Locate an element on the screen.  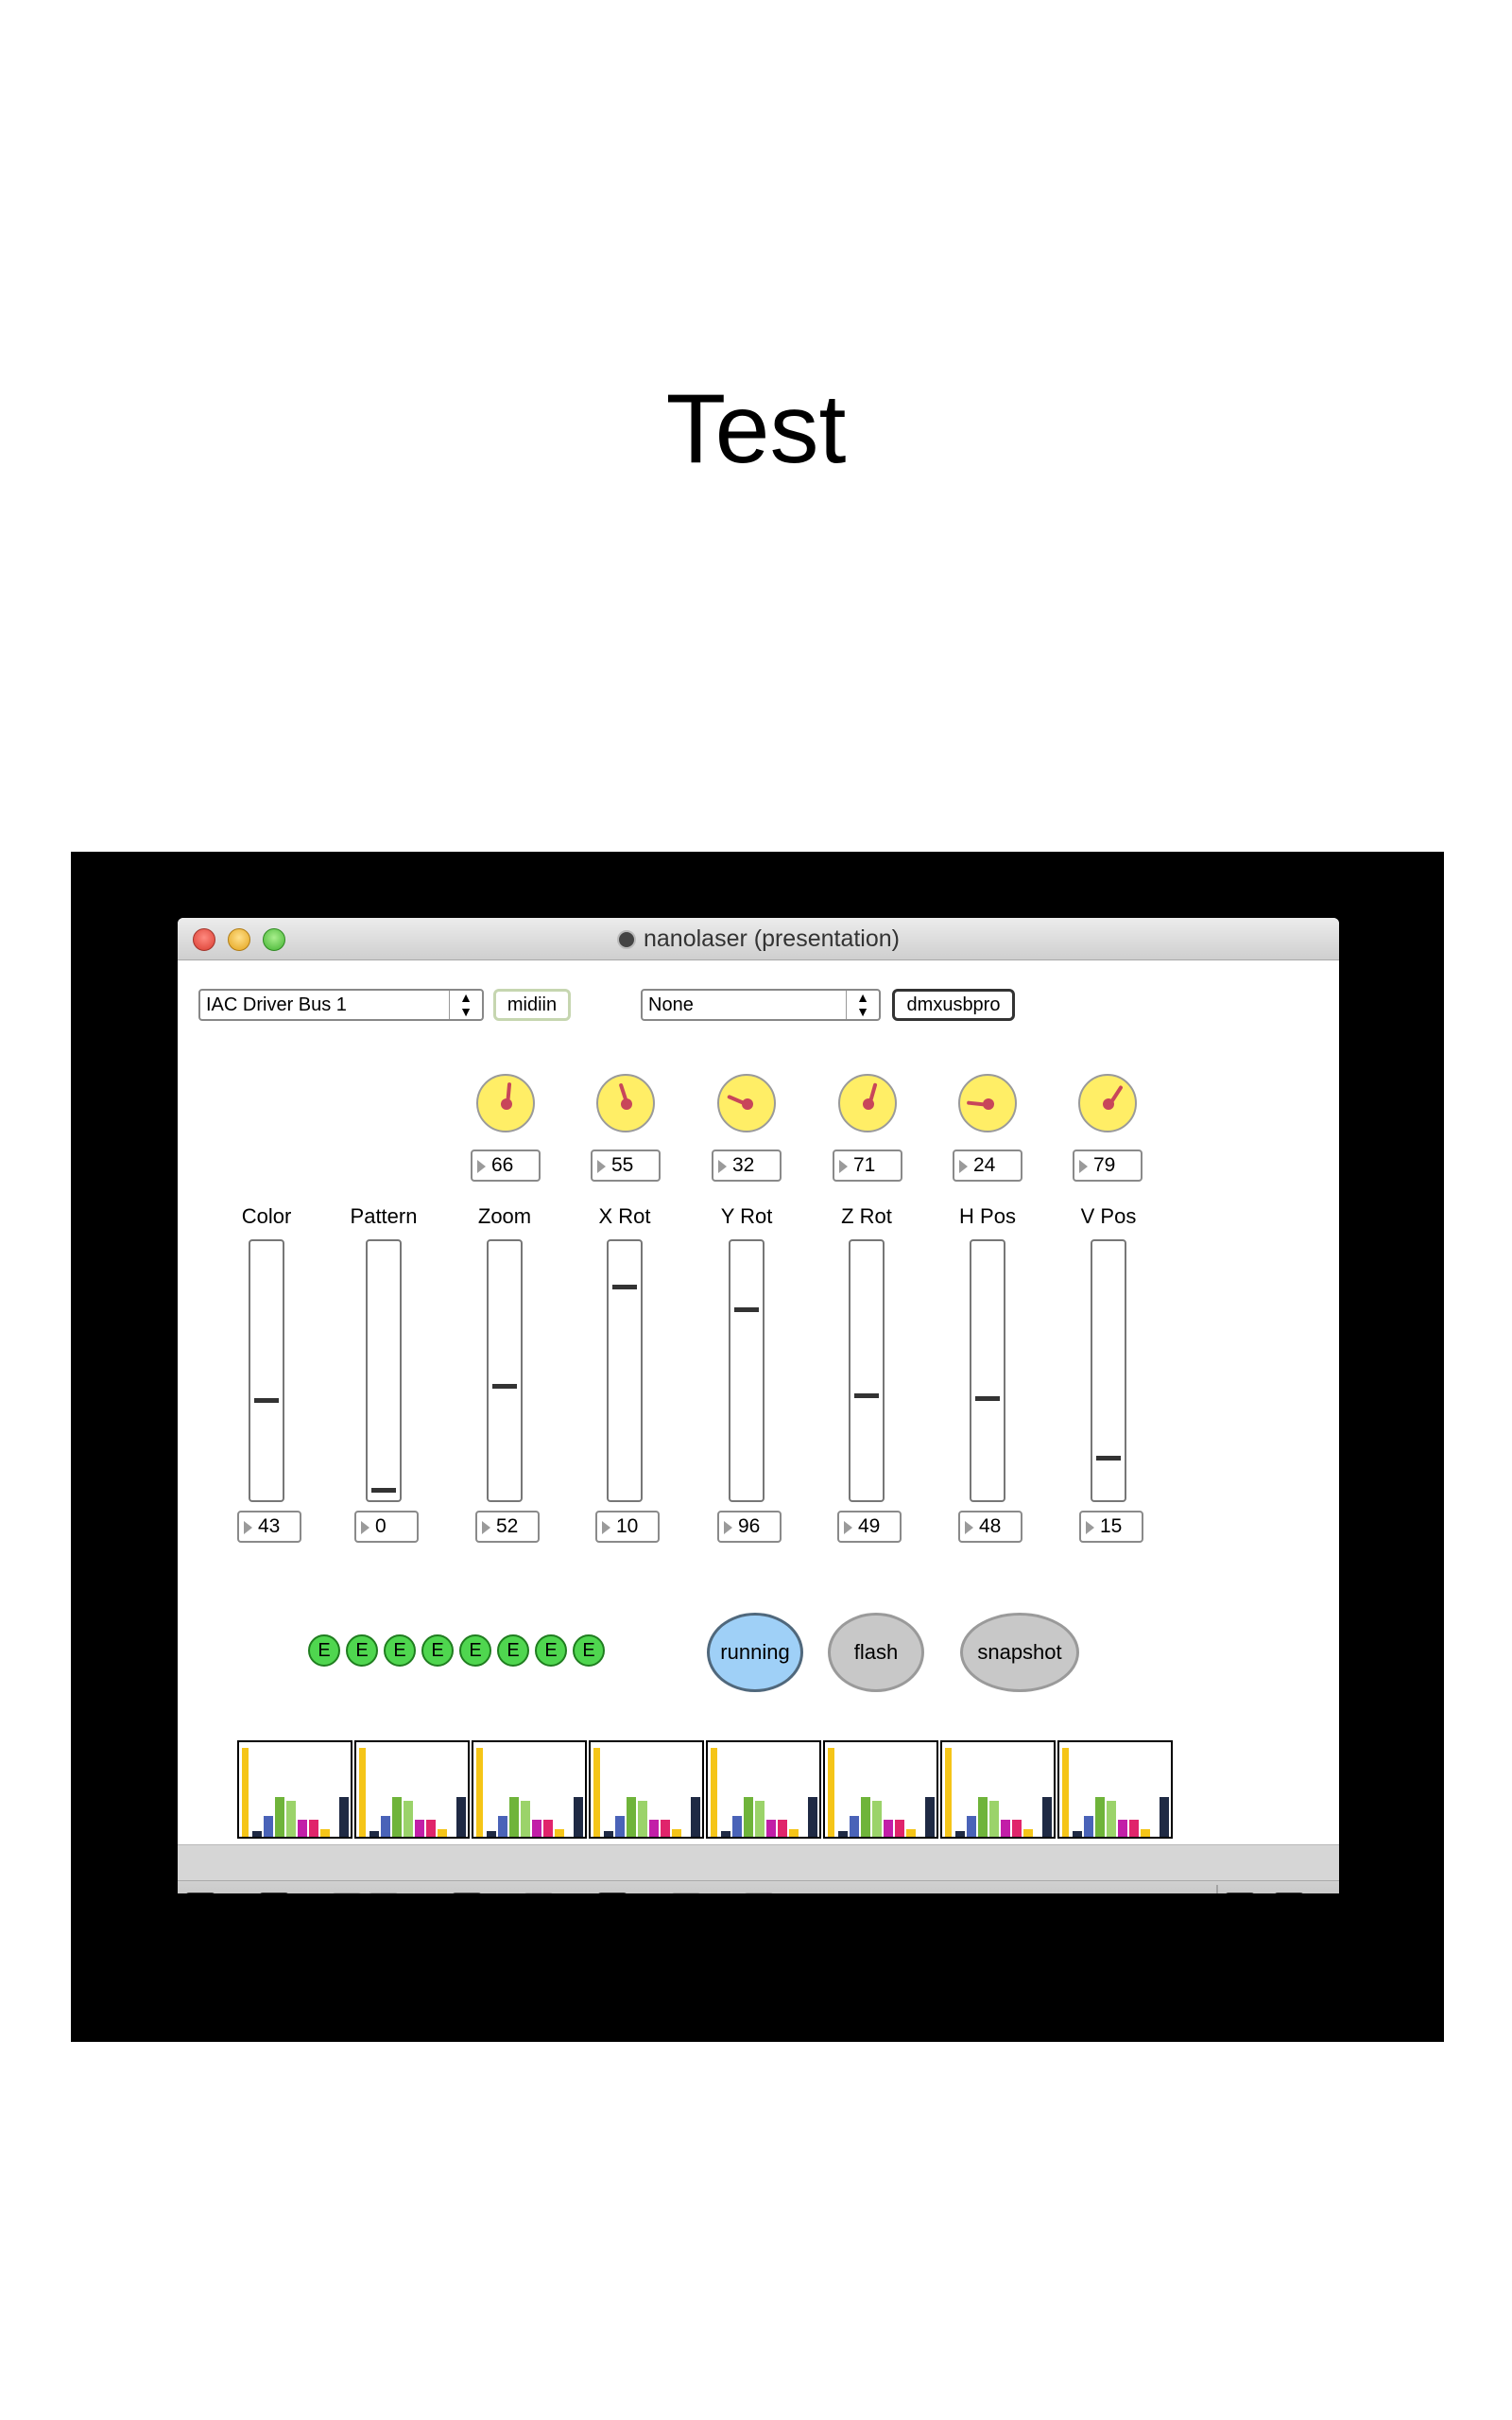
patcher-toolbar: 🔒︎ ▣ ≈ ✕ ⌂ i ● ⋮⋮ ✱ ▭ ▯ is located at coordinates (758, 1886).